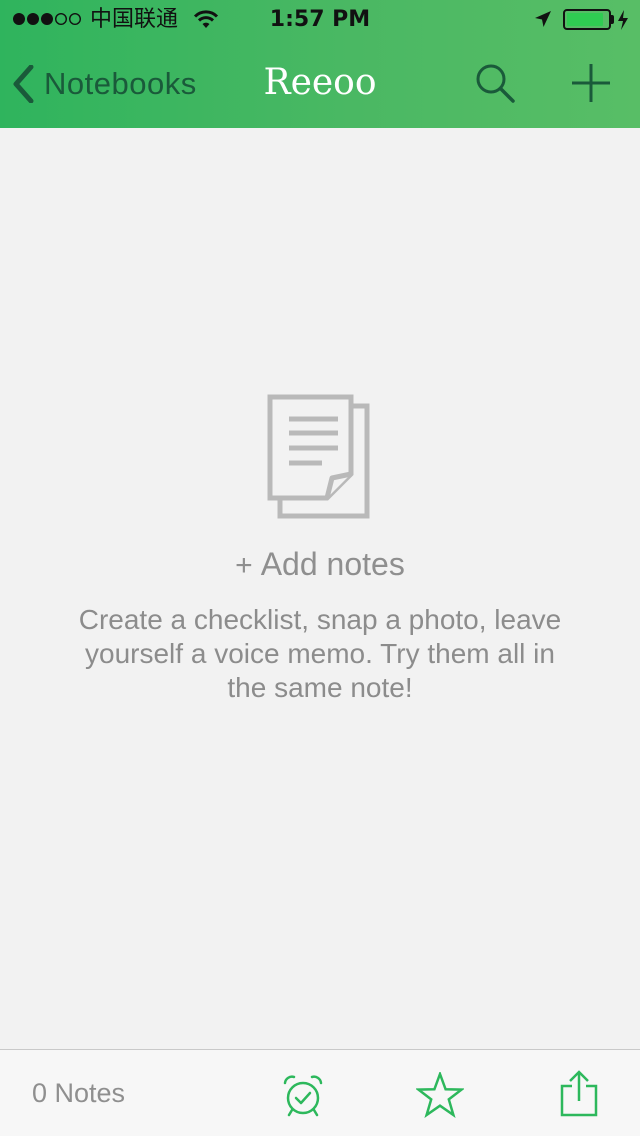  I want to click on battery-level, so click(585, 19).